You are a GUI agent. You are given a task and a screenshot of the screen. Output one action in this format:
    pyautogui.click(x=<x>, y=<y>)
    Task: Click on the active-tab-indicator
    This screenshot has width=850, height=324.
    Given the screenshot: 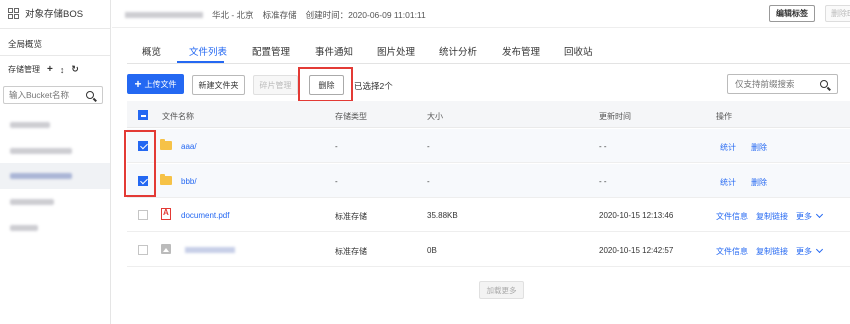 What is the action you would take?
    pyautogui.click(x=200, y=62)
    